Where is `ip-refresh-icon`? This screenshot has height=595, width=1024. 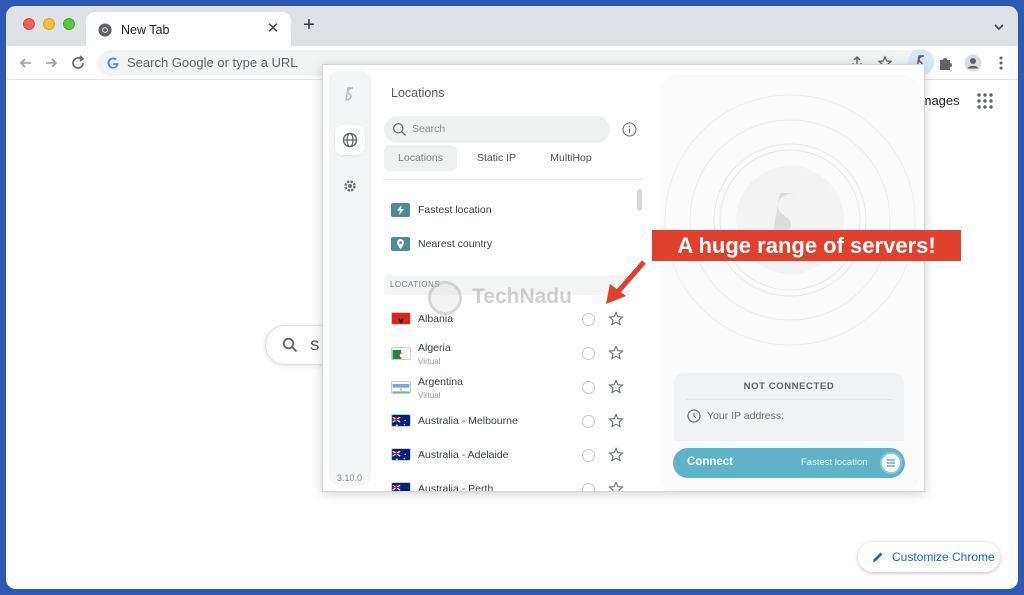
ip-refresh-icon is located at coordinates (694, 416).